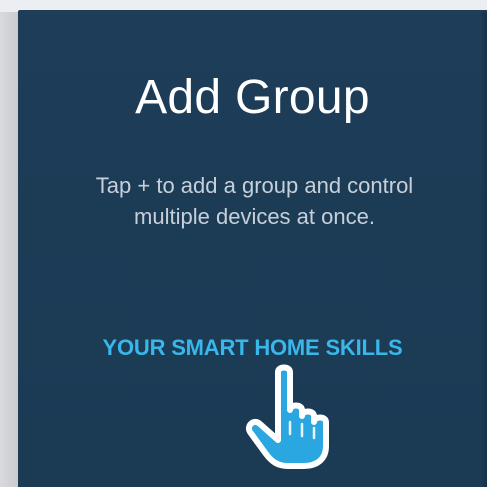 The height and width of the screenshot is (487, 487). I want to click on left-panel-edge, so click(9, 249).